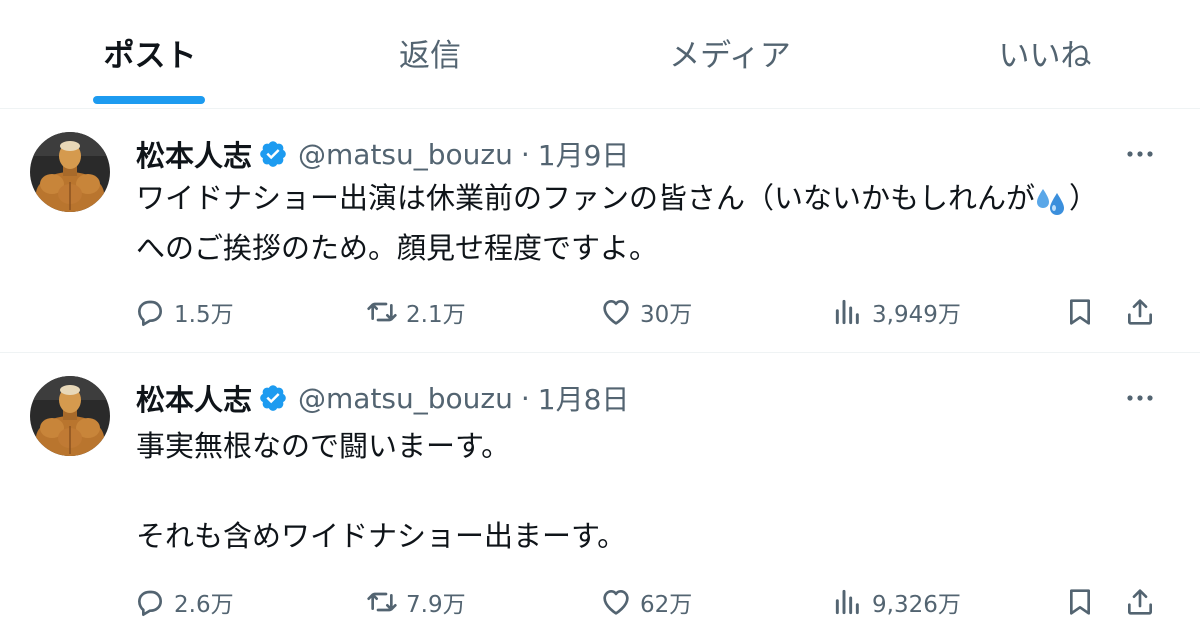 This screenshot has width=1200, height=644. I want to click on post-header: 松本人志 @matsu_bouzu · 1月9日, so click(382, 154).